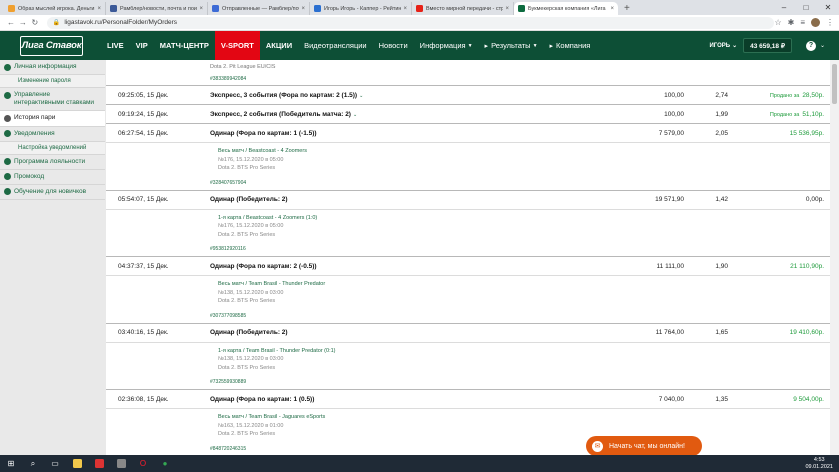 This screenshot has height=472, width=839. Describe the element at coordinates (807, 266) in the screenshot. I see `bet-result: 21 110,90р.` at that location.